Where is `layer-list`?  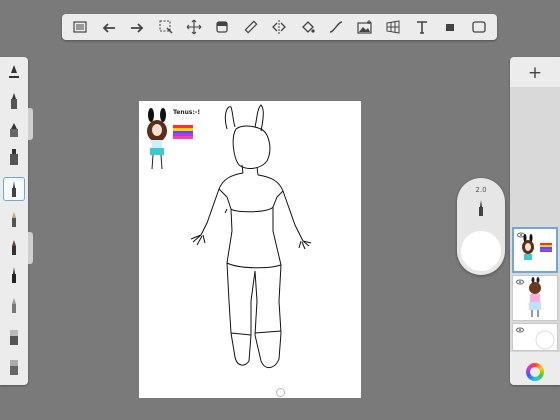 layer-list is located at coordinates (535, 219).